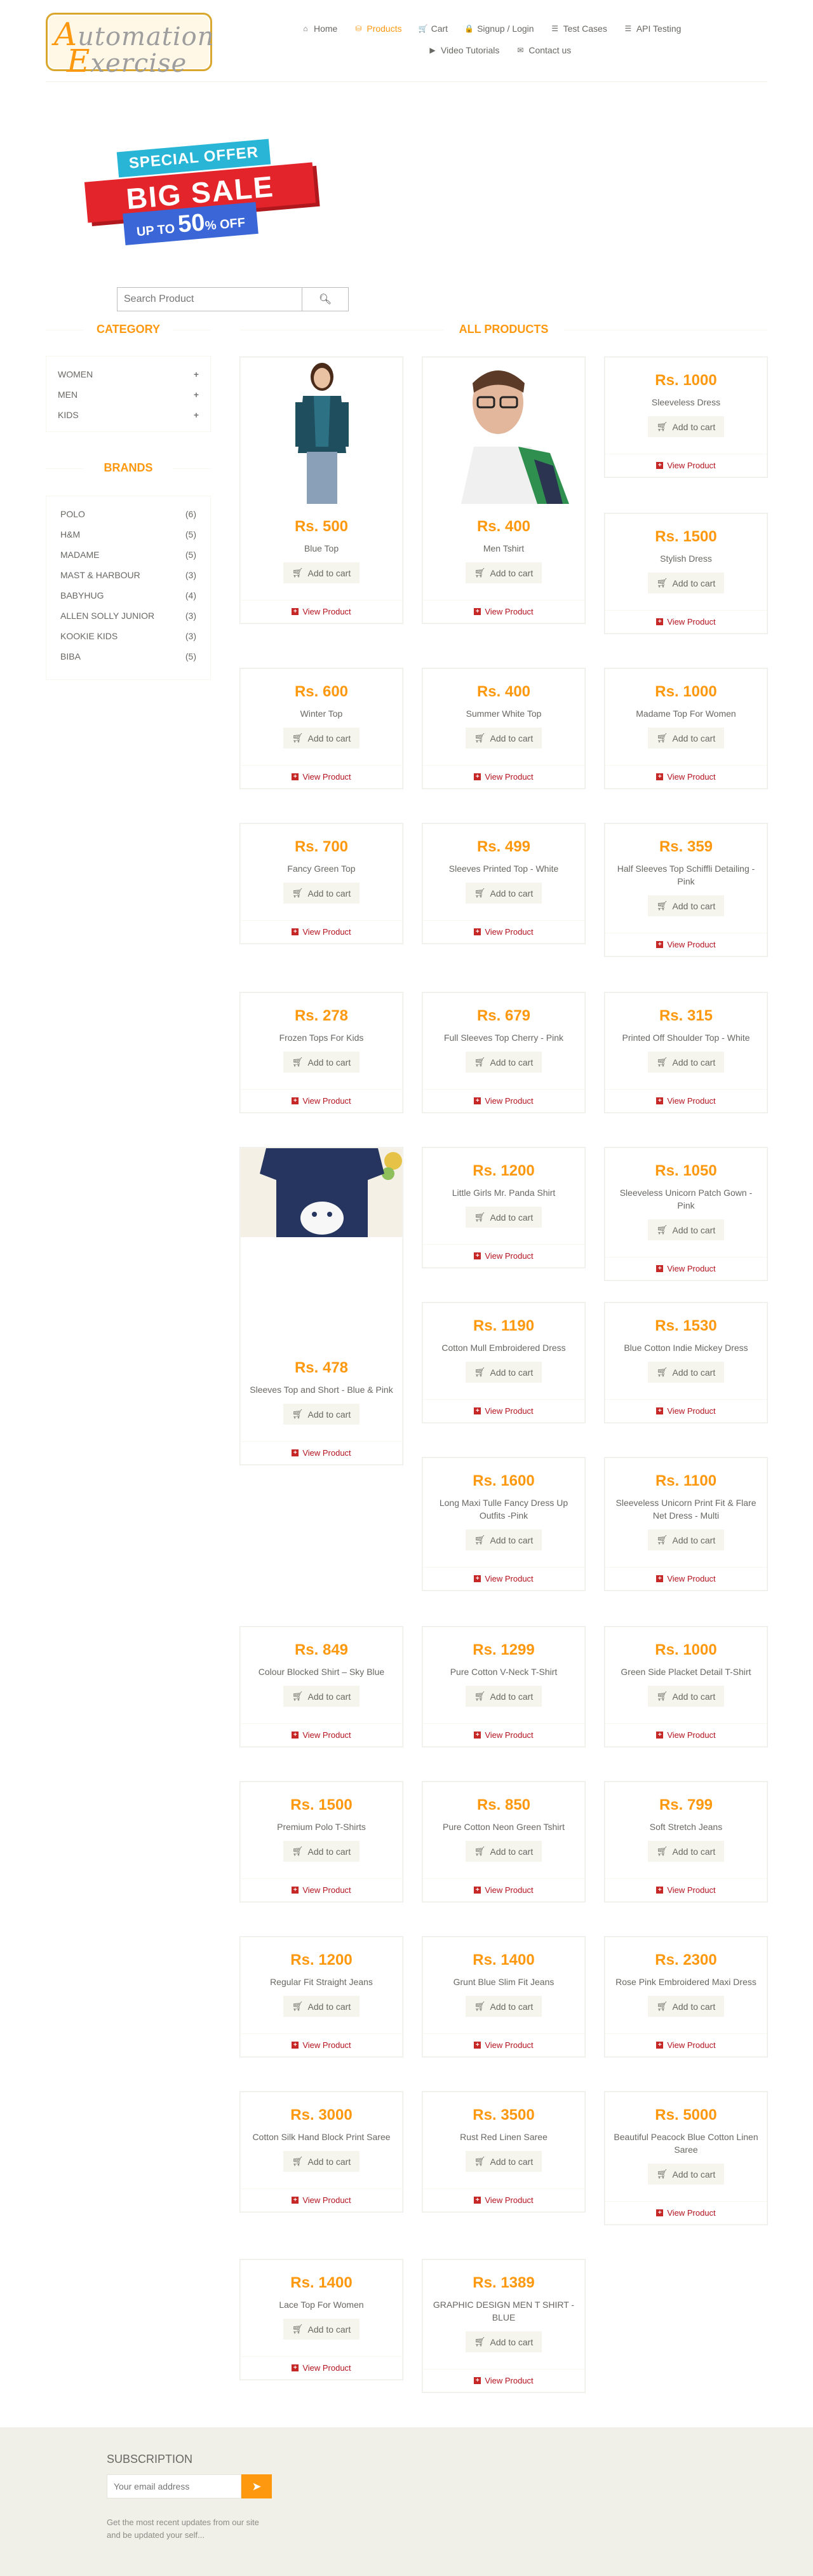 Image resolution: width=813 pixels, height=2576 pixels. What do you see at coordinates (128, 415) in the screenshot?
I see `category-kids: KIDS +` at bounding box center [128, 415].